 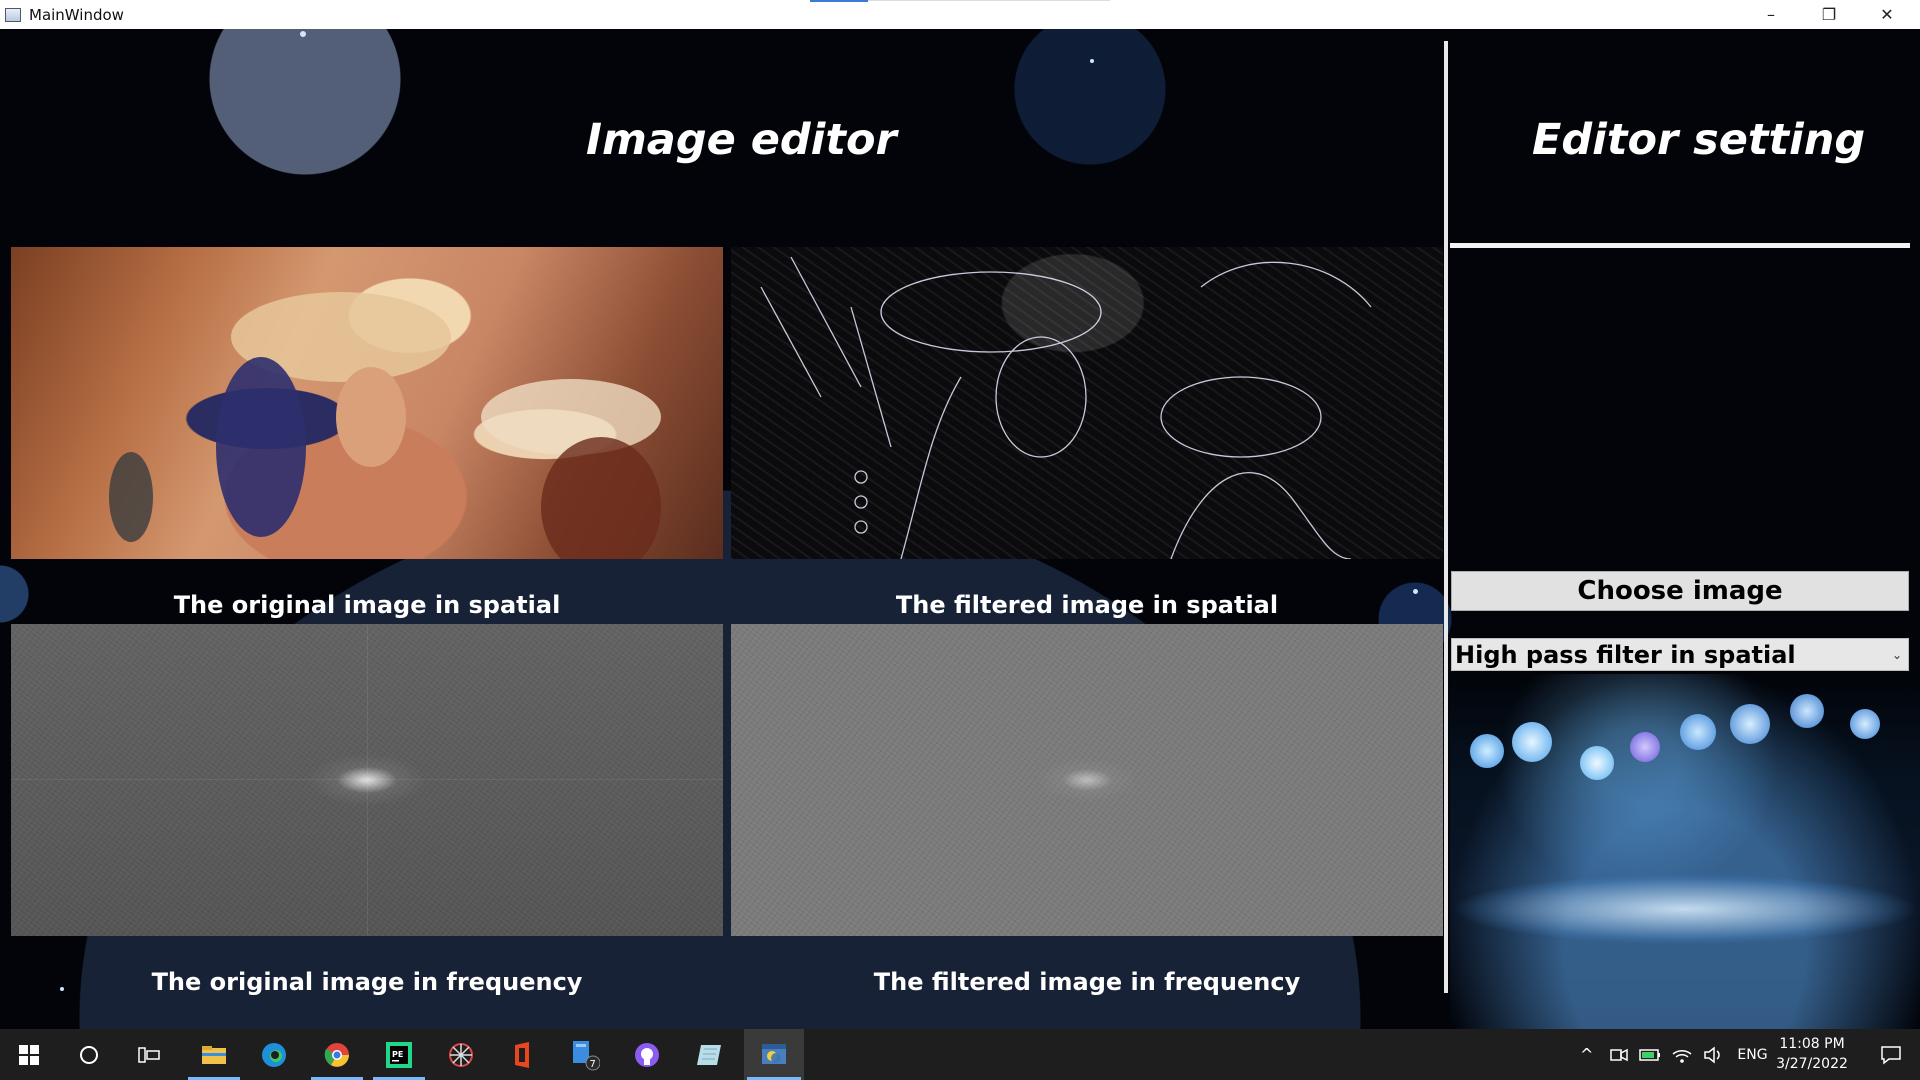 I want to click on chrome-button, so click(x=337, y=1054).